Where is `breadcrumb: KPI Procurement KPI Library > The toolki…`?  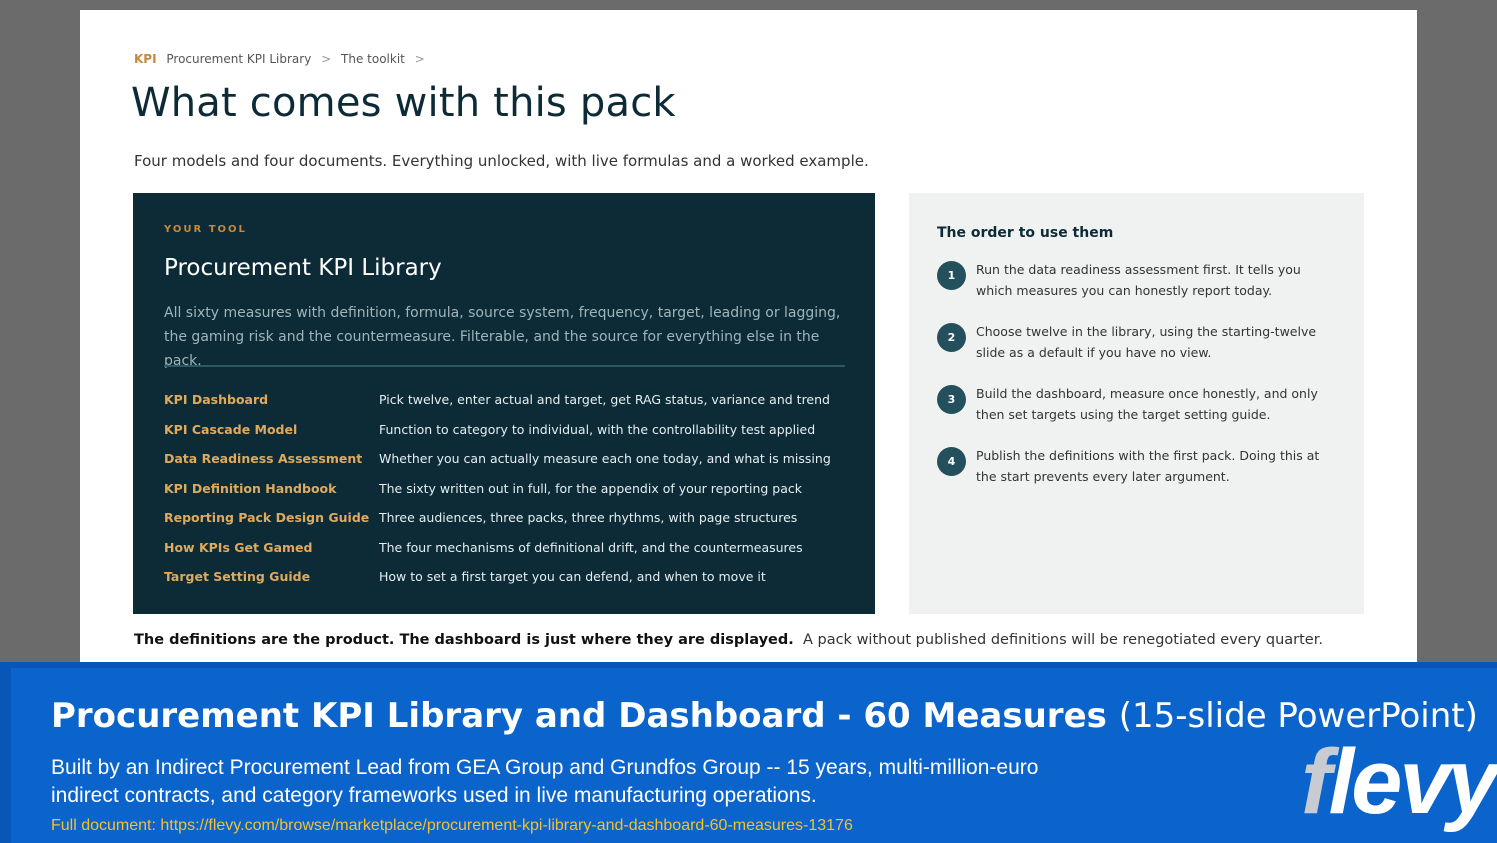 breadcrumb: KPI Procurement KPI Library > The toolki… is located at coordinates (282, 59).